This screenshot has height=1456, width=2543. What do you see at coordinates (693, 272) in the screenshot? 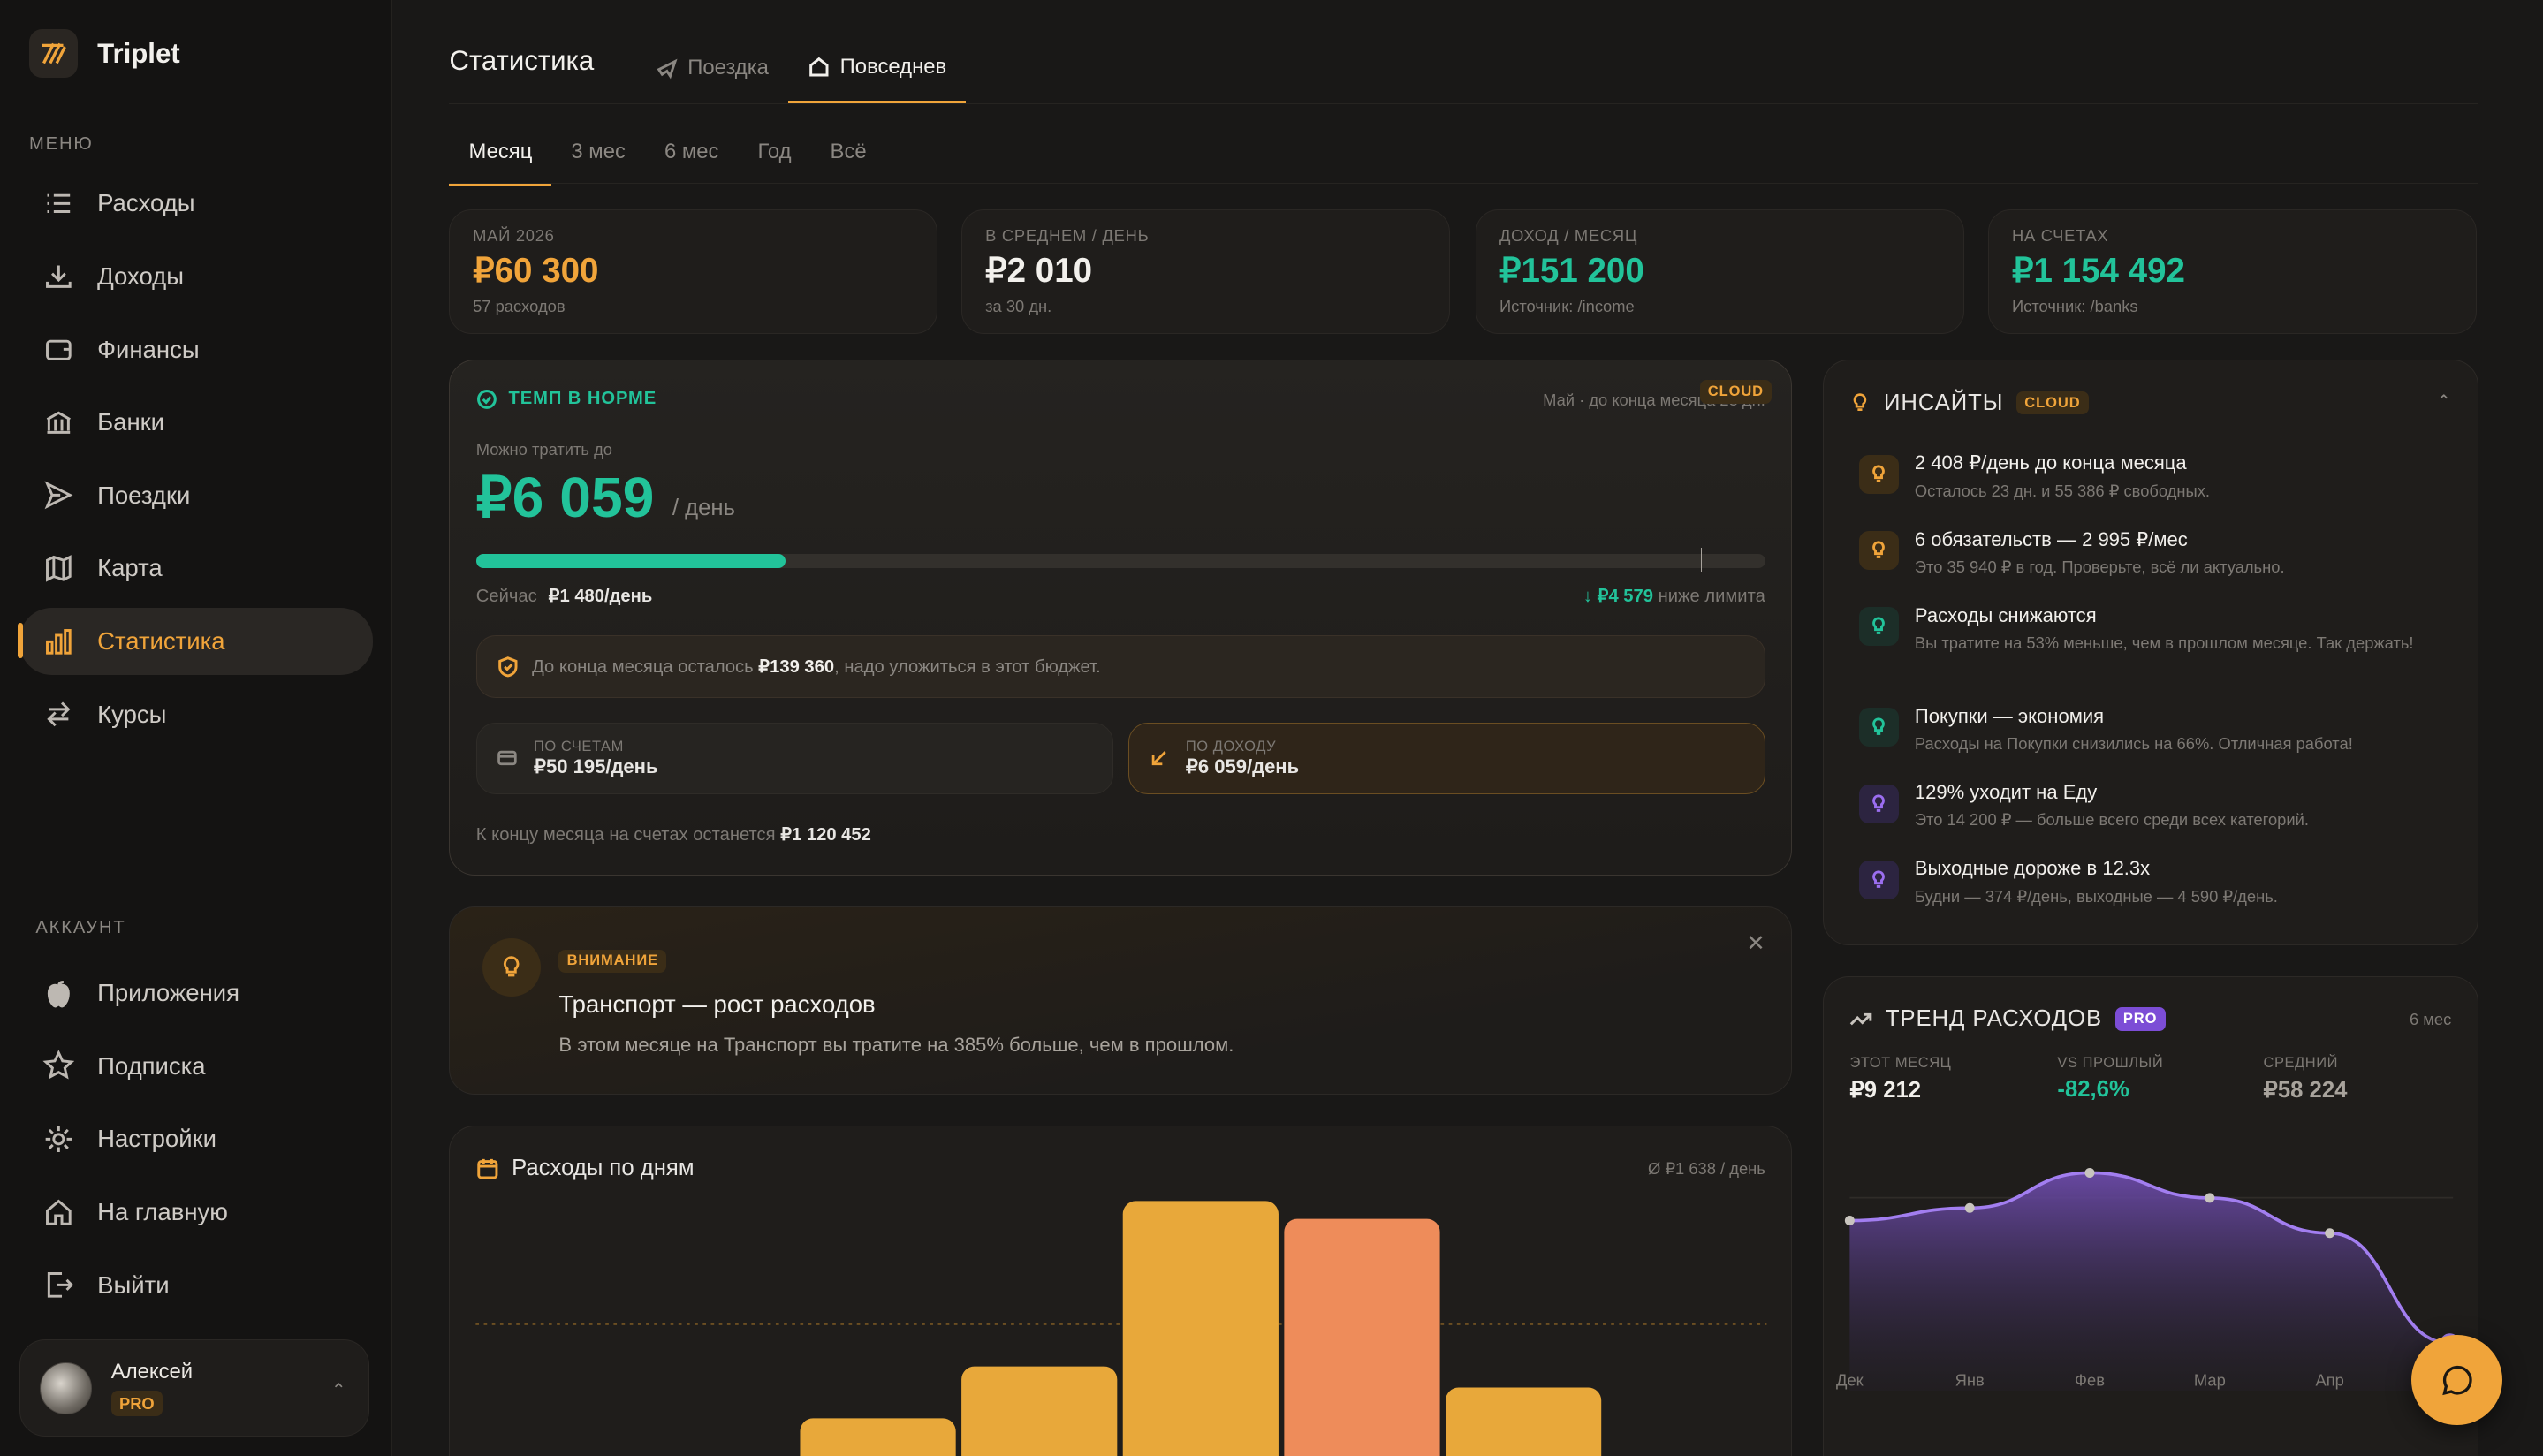
I see `stat-card-month: МАЙ 2026 ₽60 300 57 расходов` at bounding box center [693, 272].